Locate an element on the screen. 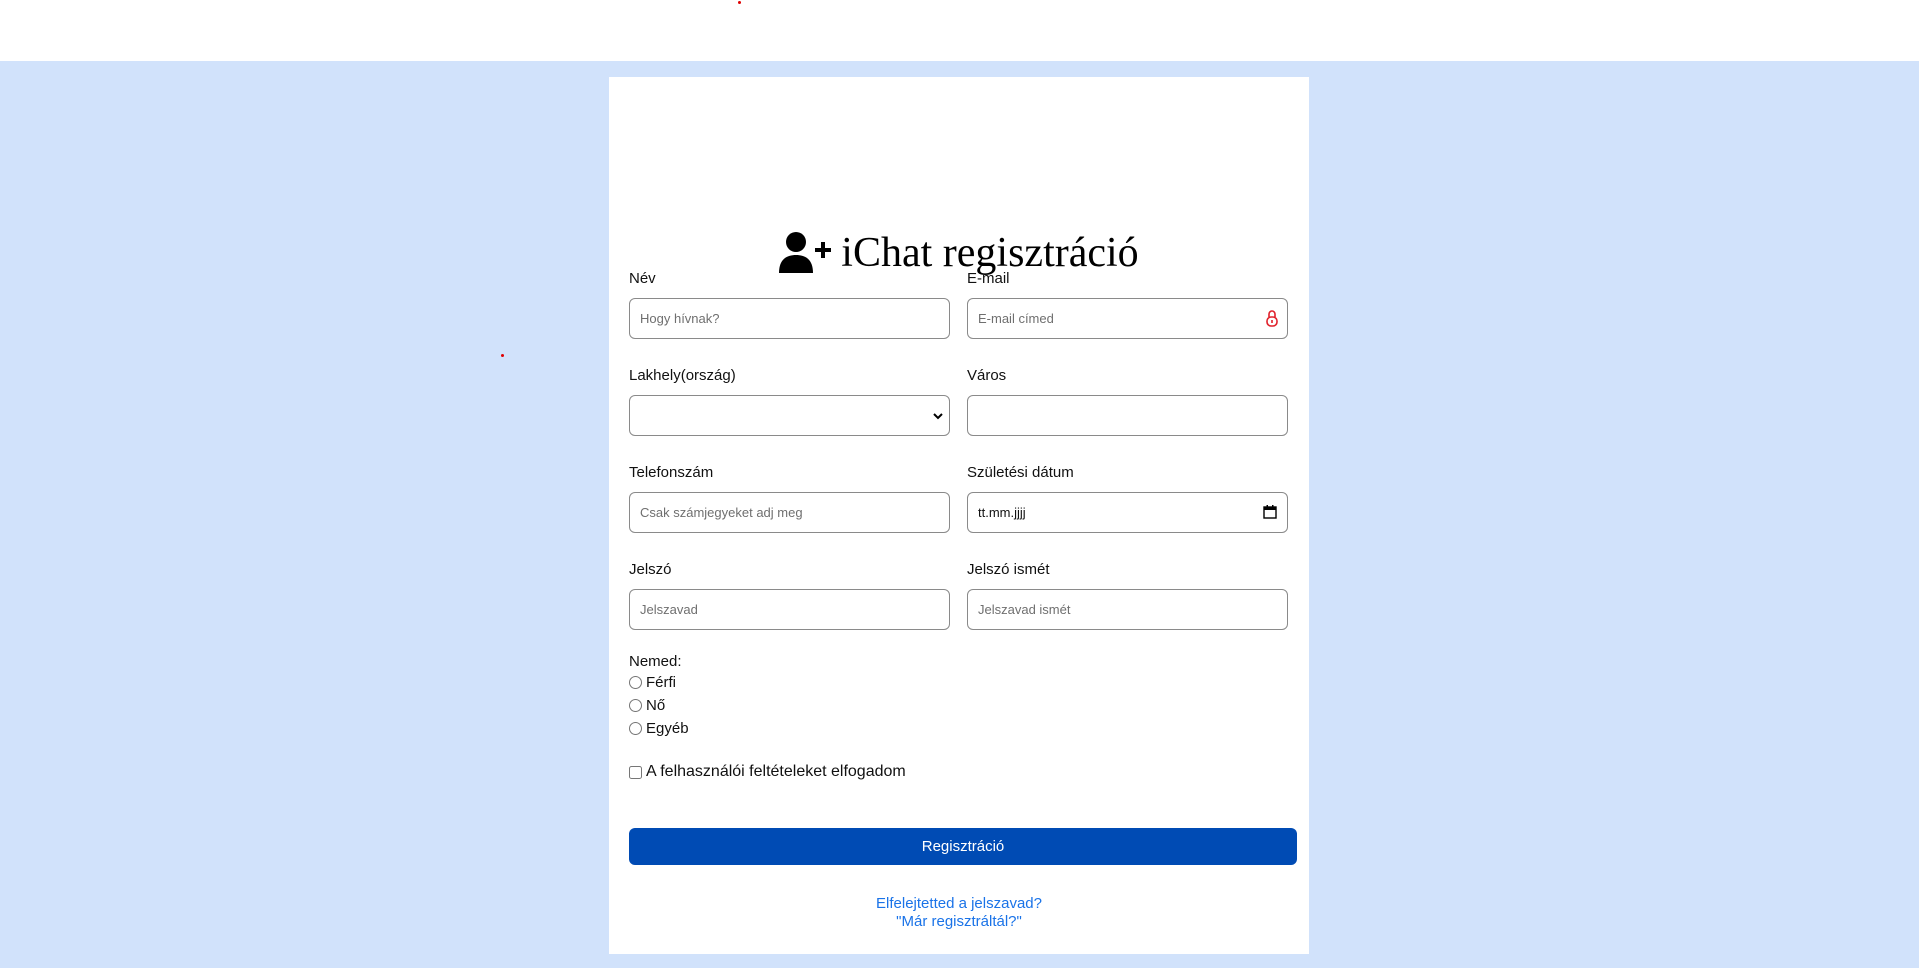 This screenshot has height=968, width=1919. country-label: Lakhely(ország) is located at coordinates (682, 375).